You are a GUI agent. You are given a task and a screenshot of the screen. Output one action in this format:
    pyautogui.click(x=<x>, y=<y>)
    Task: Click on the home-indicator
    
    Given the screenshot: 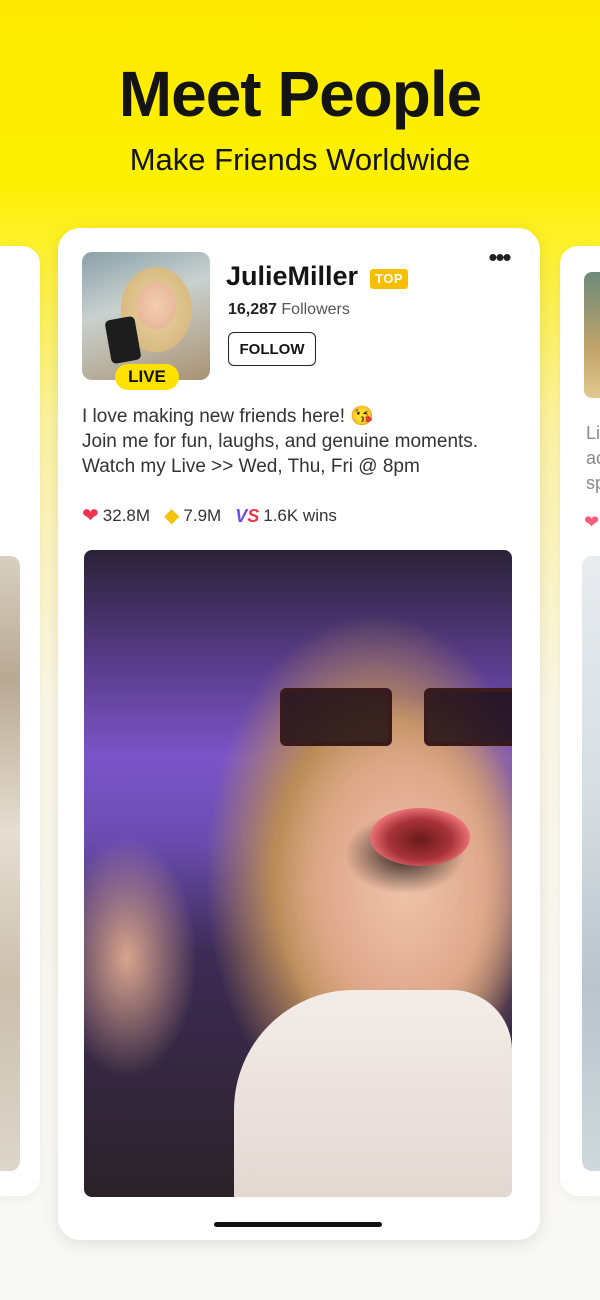 What is the action you would take?
    pyautogui.click(x=298, y=1224)
    